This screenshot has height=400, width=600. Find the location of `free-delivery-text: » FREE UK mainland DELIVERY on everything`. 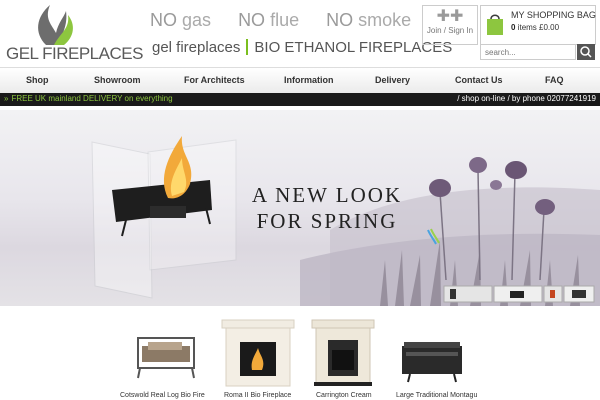

free-delivery-text: » FREE UK mainland DELIVERY on everything is located at coordinates (88, 98).